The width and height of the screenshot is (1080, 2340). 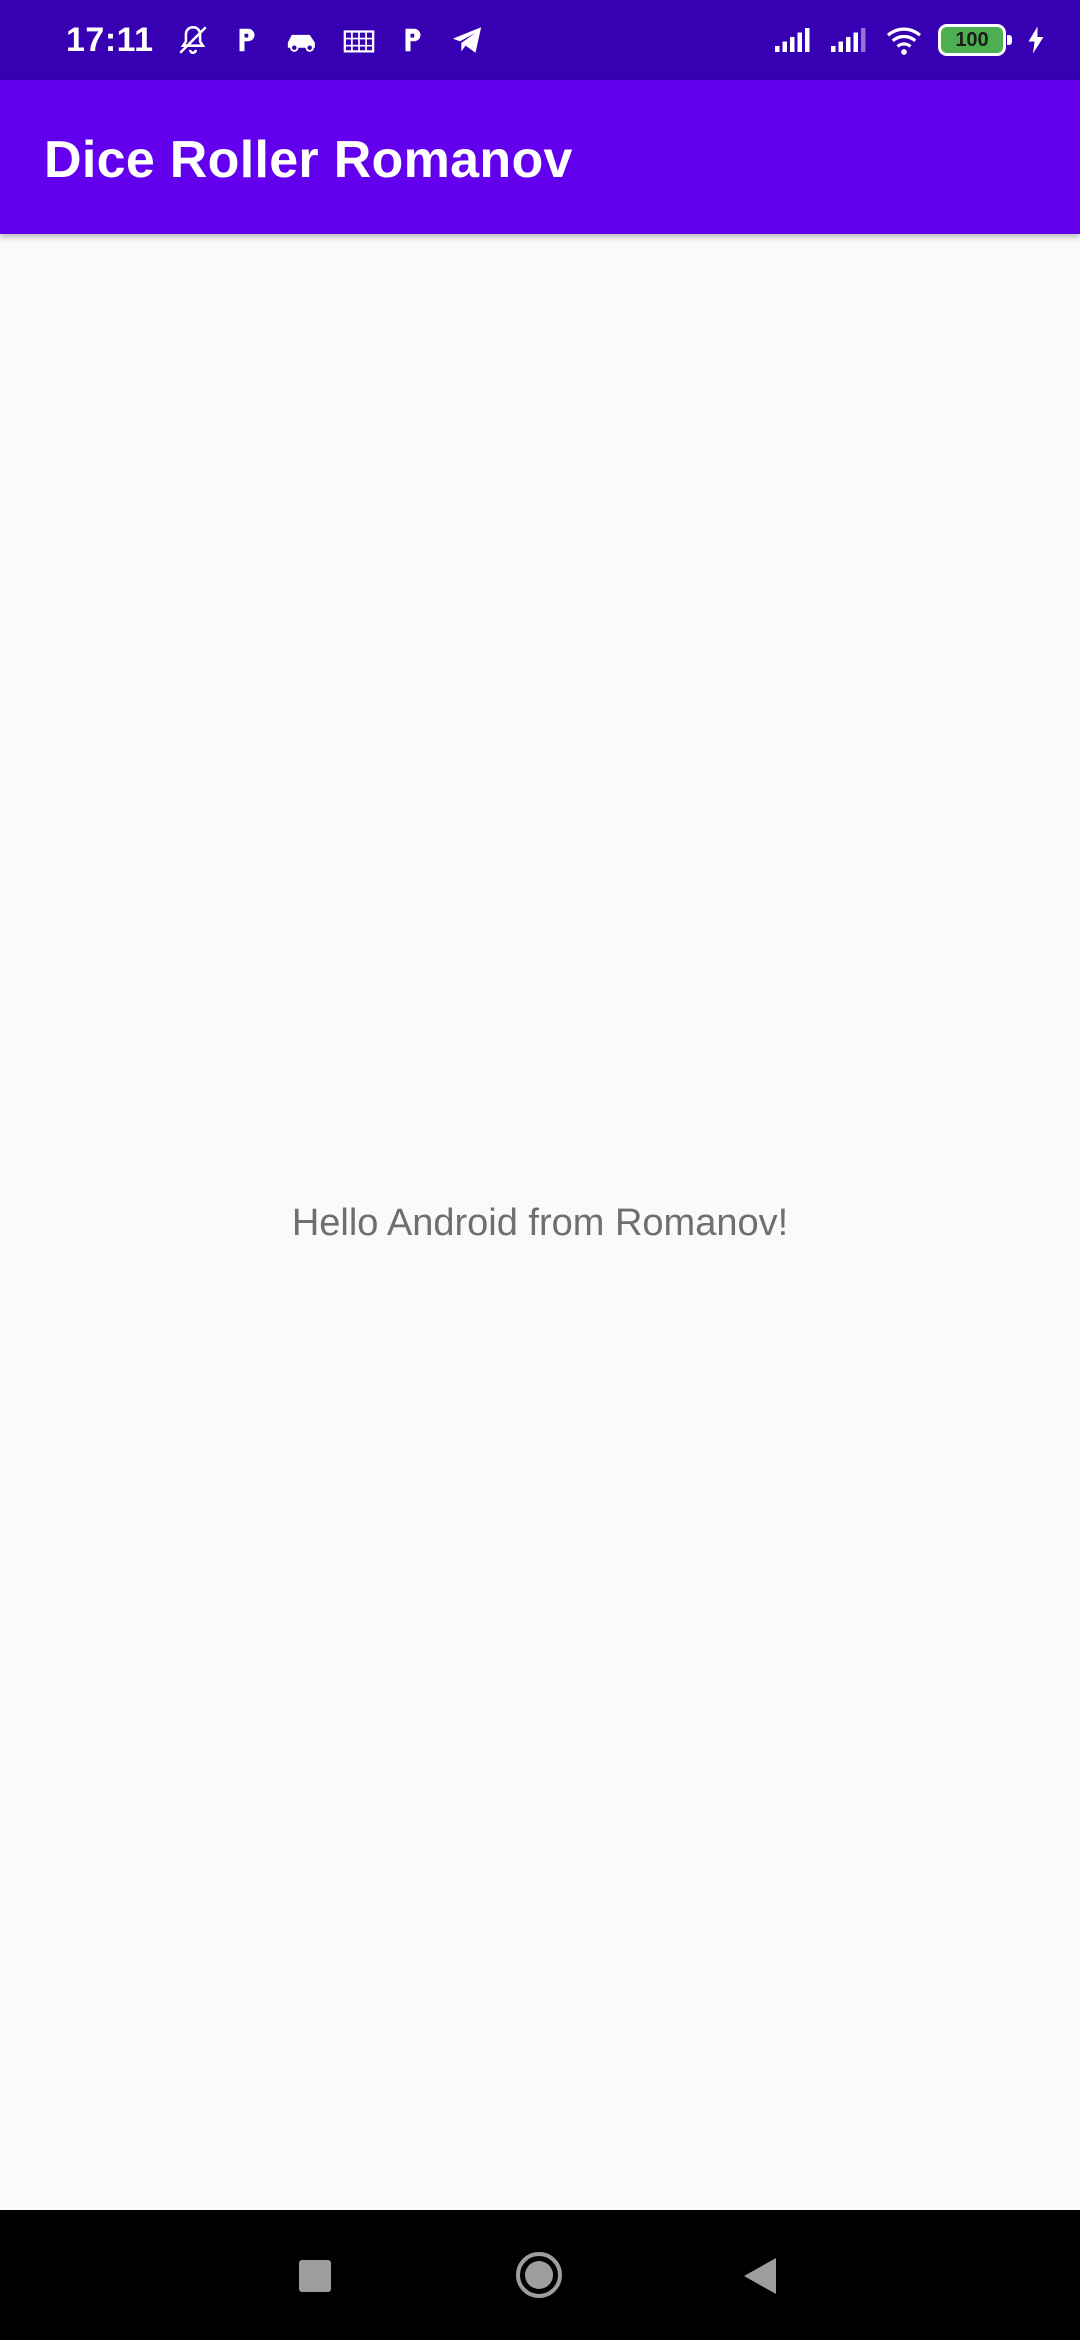 I want to click on battery-level: 100, so click(x=972, y=39).